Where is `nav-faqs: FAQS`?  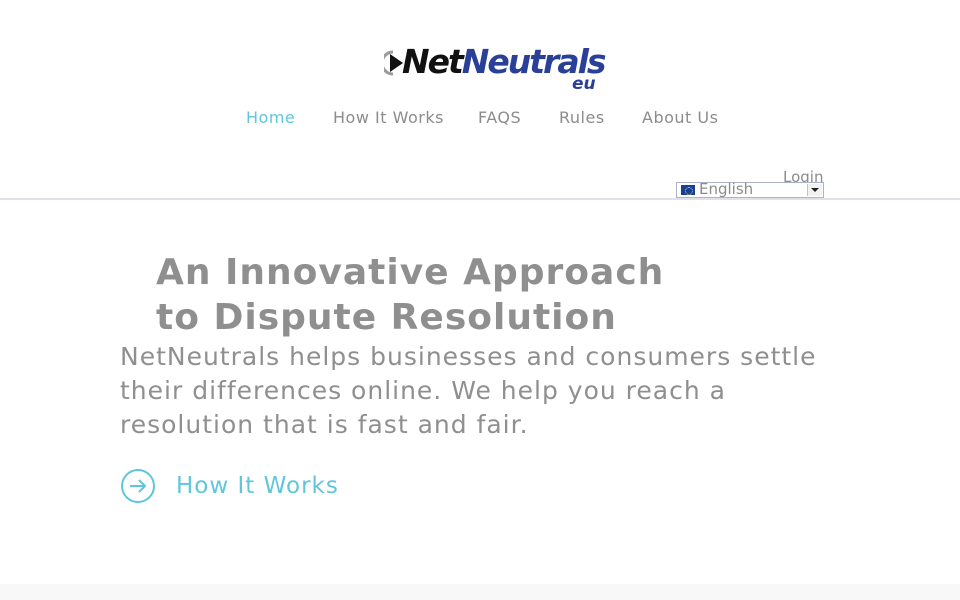
nav-faqs: FAQS is located at coordinates (499, 118).